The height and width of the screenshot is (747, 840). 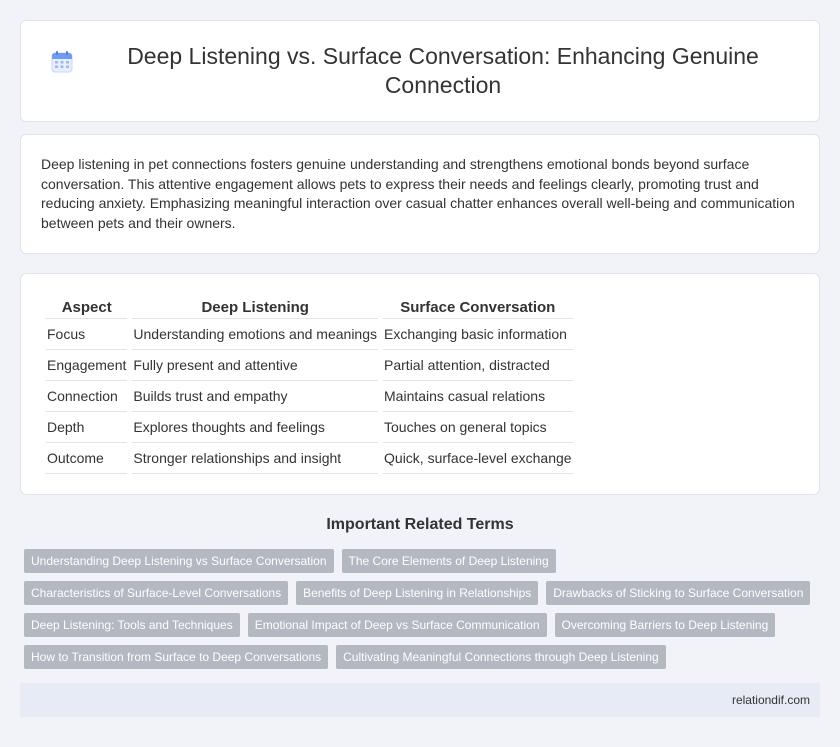 What do you see at coordinates (255, 396) in the screenshot?
I see `table-cell: Builds trust and empathy` at bounding box center [255, 396].